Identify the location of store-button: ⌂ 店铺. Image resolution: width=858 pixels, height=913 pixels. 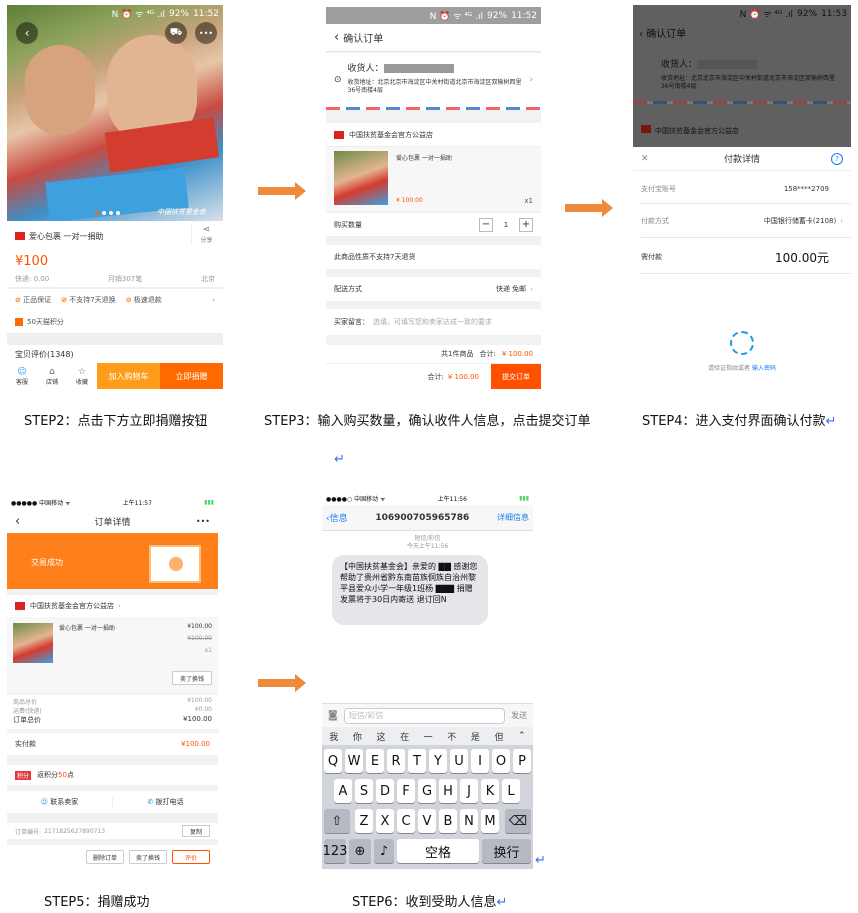
(52, 376).